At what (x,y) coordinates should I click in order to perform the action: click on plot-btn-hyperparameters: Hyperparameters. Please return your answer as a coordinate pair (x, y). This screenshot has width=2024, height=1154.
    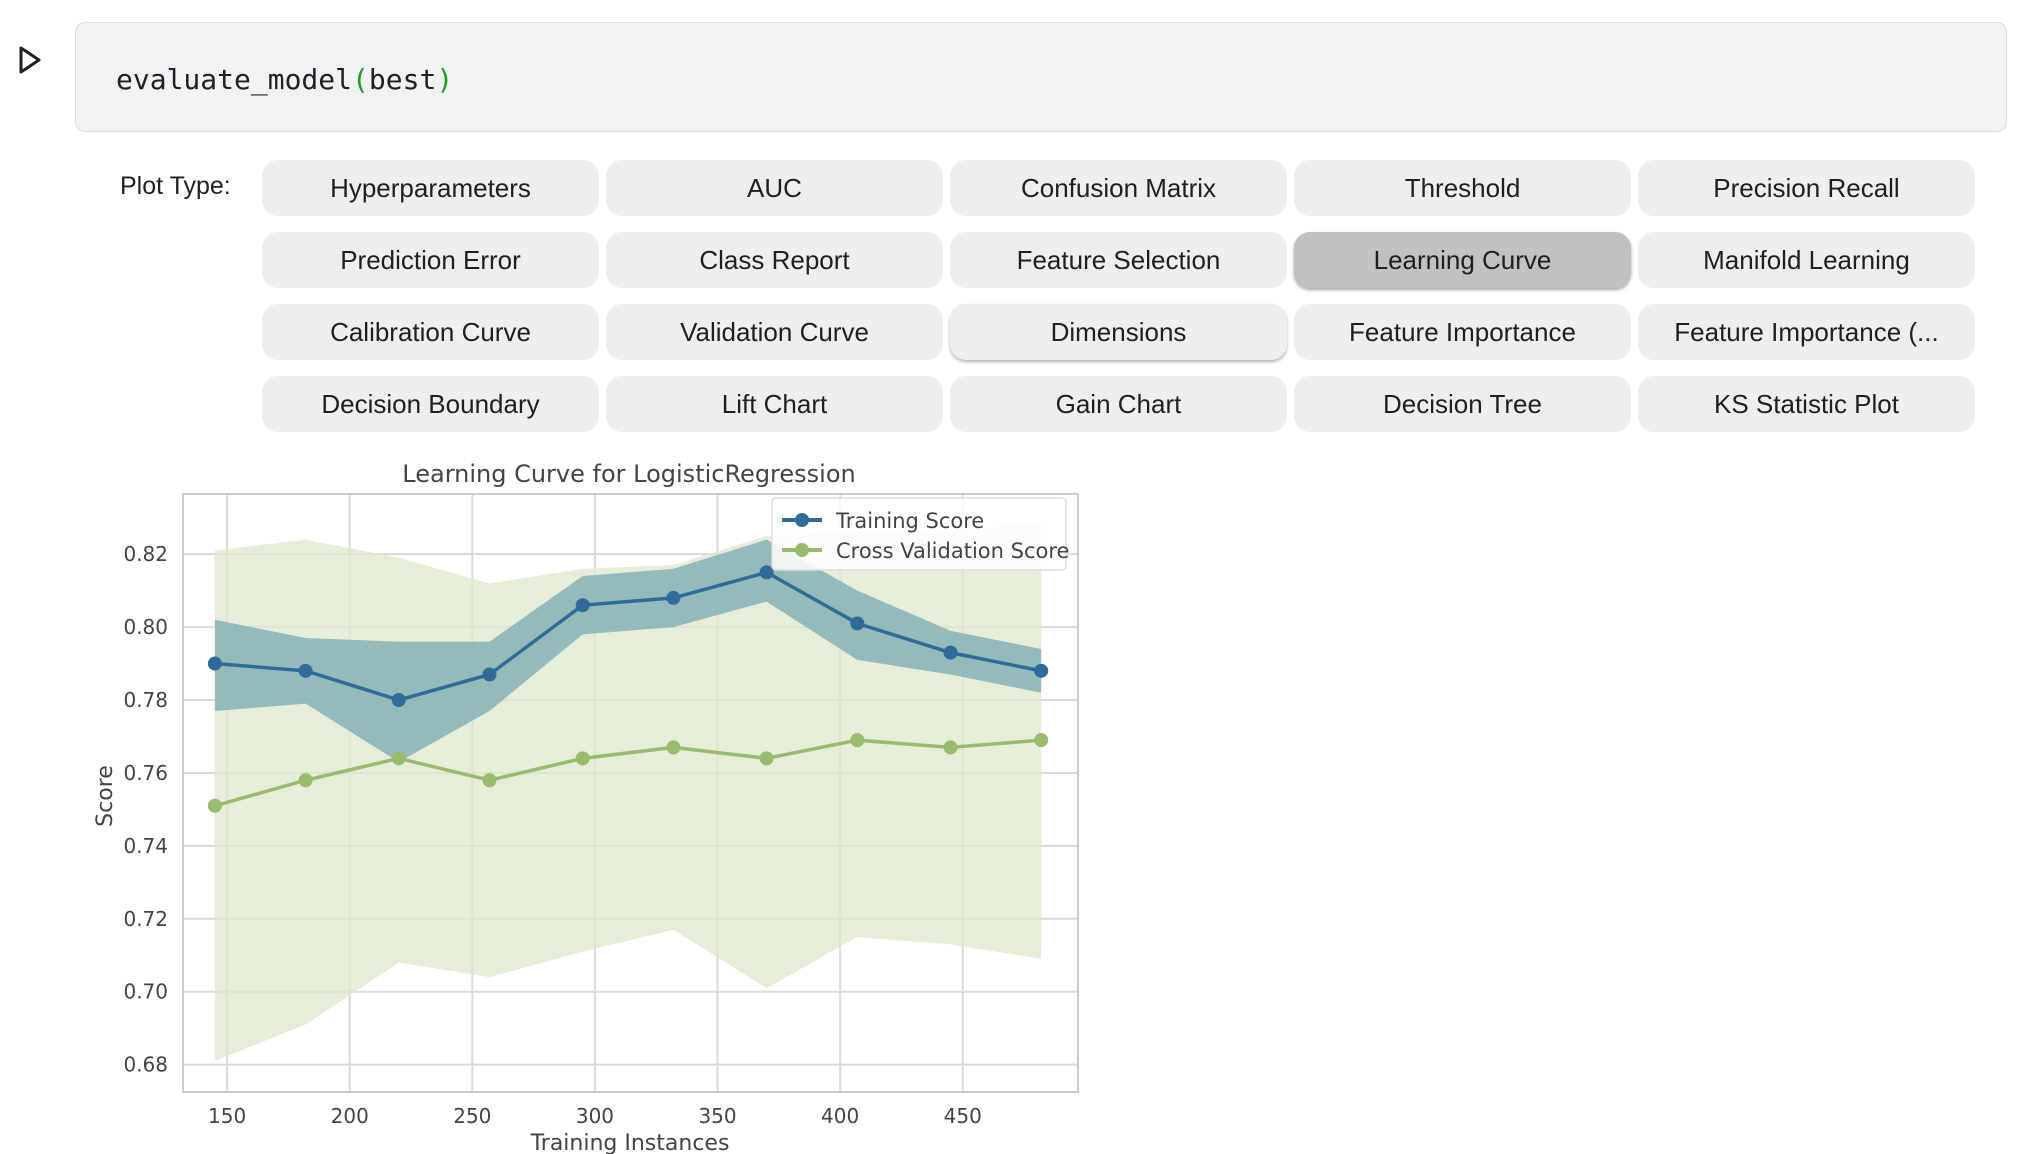
    Looking at the image, I should click on (430, 188).